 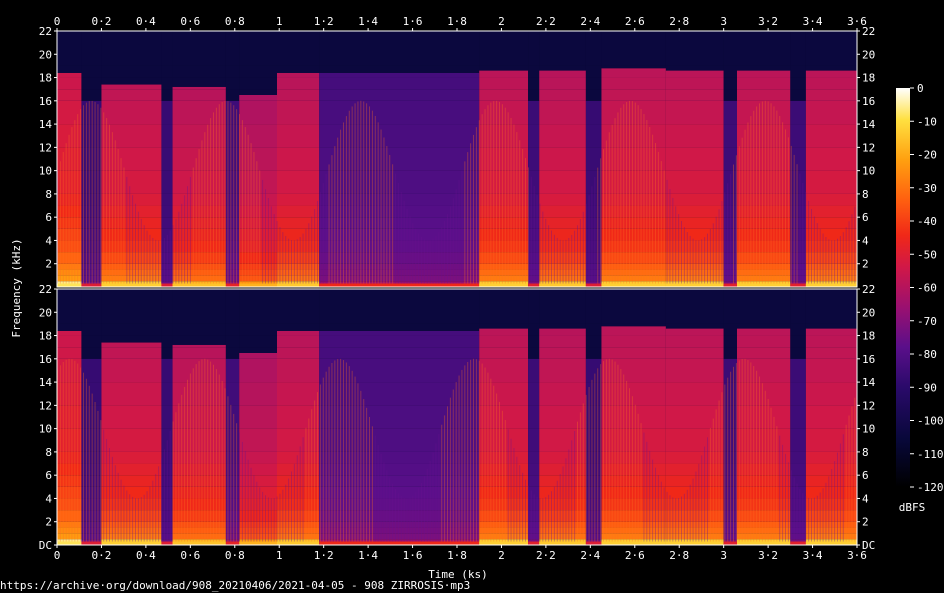 I want to click on y-tick-label: 10, so click(x=45, y=429).